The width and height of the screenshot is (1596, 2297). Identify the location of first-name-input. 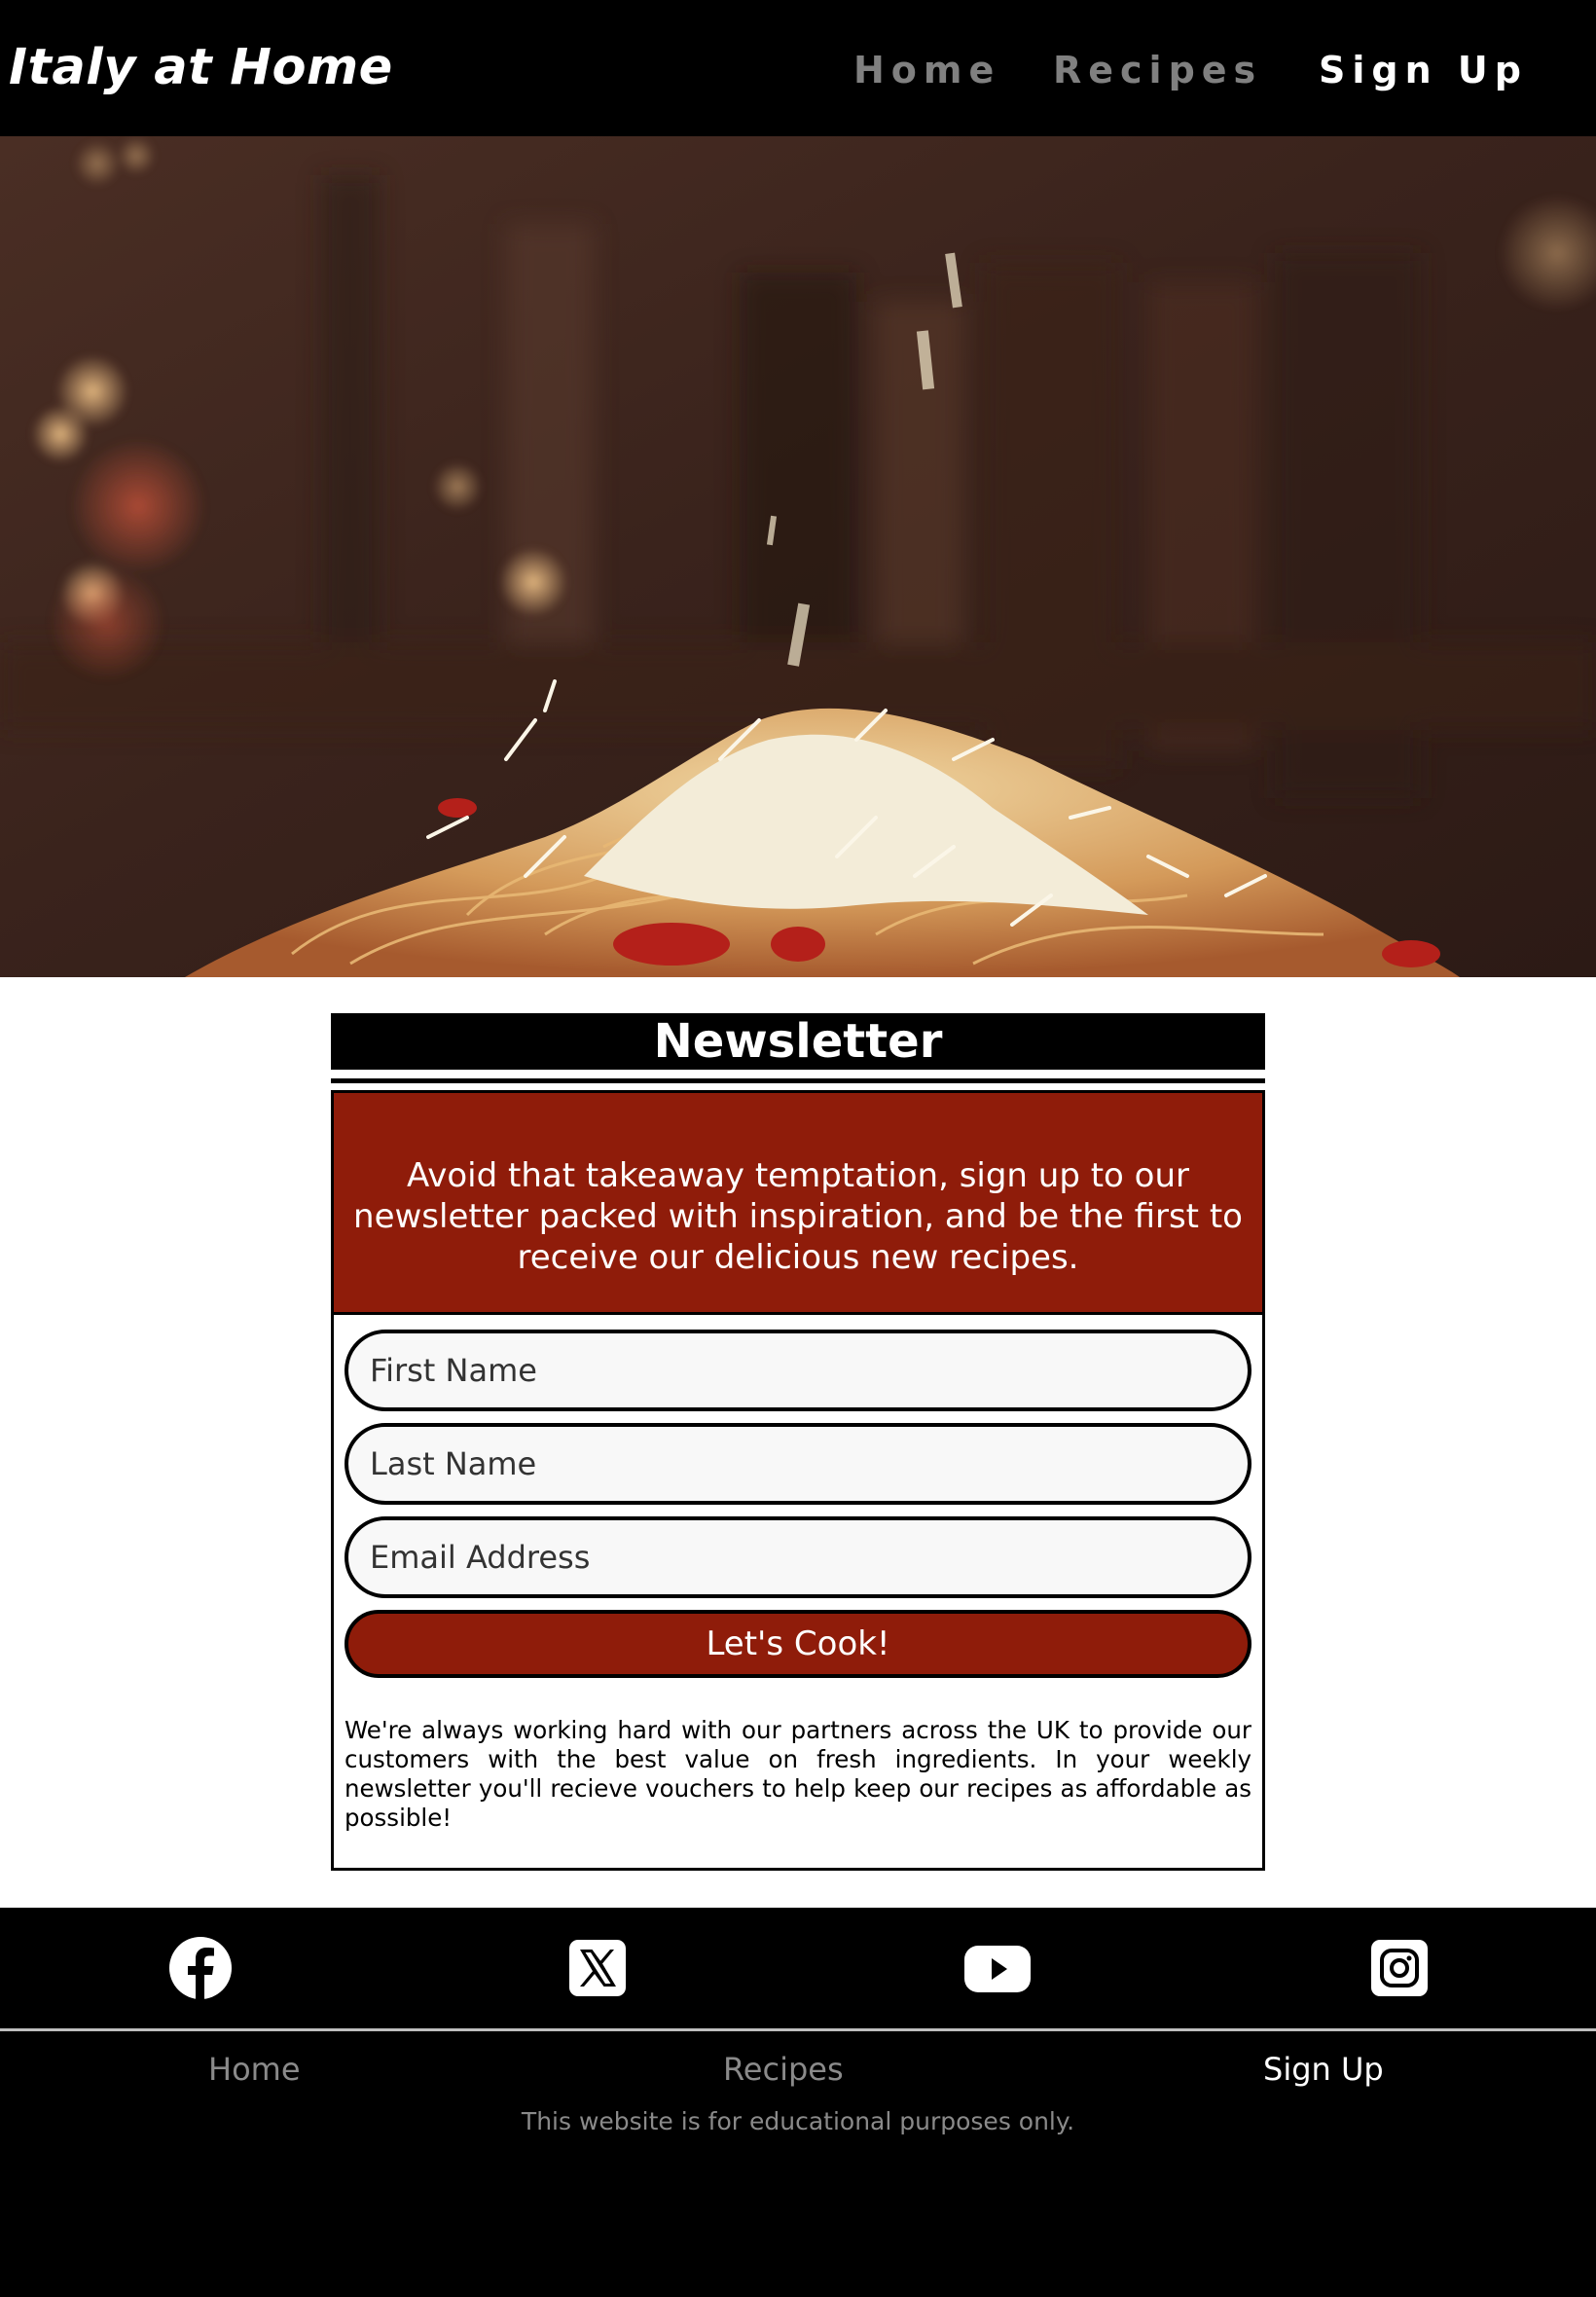
(798, 1370).